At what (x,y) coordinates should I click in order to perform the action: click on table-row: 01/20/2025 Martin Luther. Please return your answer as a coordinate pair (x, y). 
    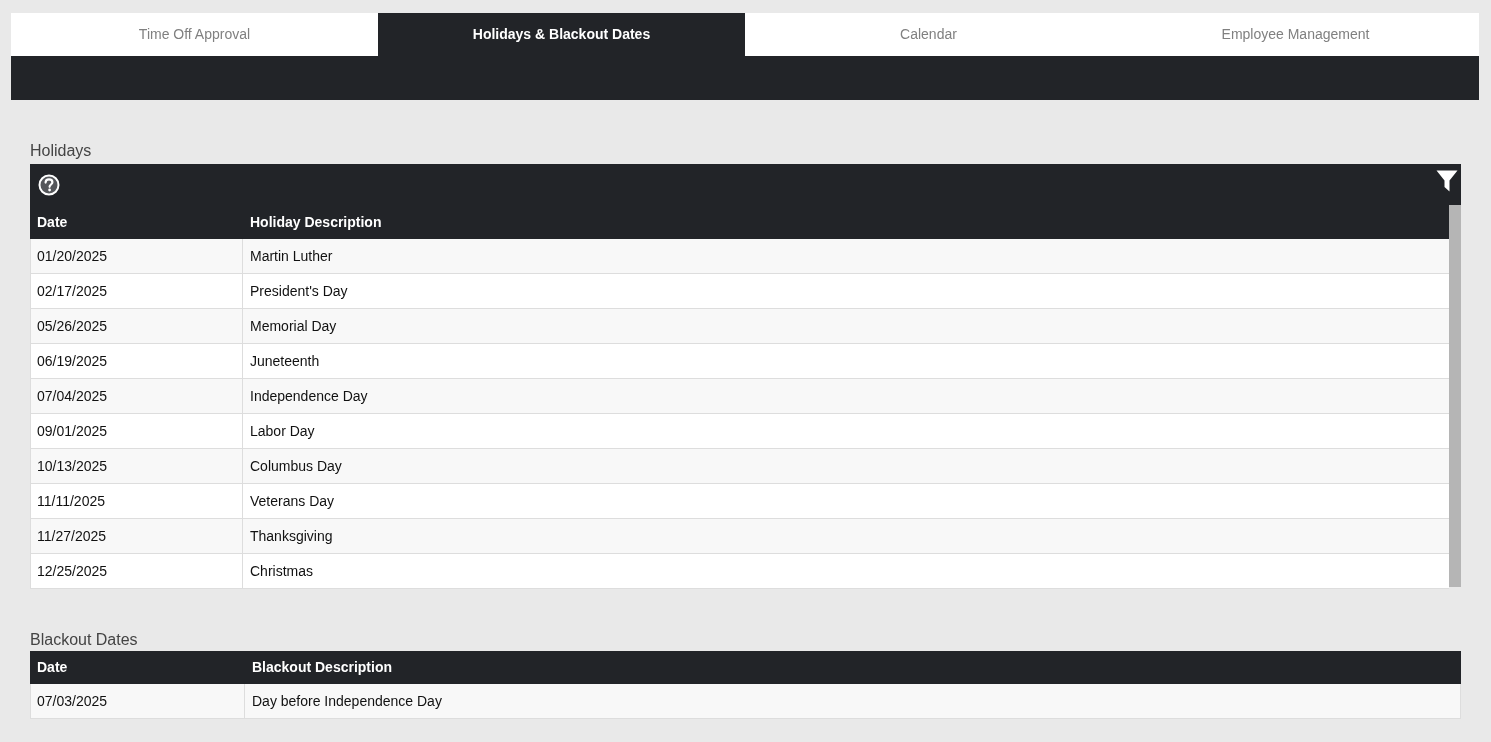
    Looking at the image, I should click on (739, 256).